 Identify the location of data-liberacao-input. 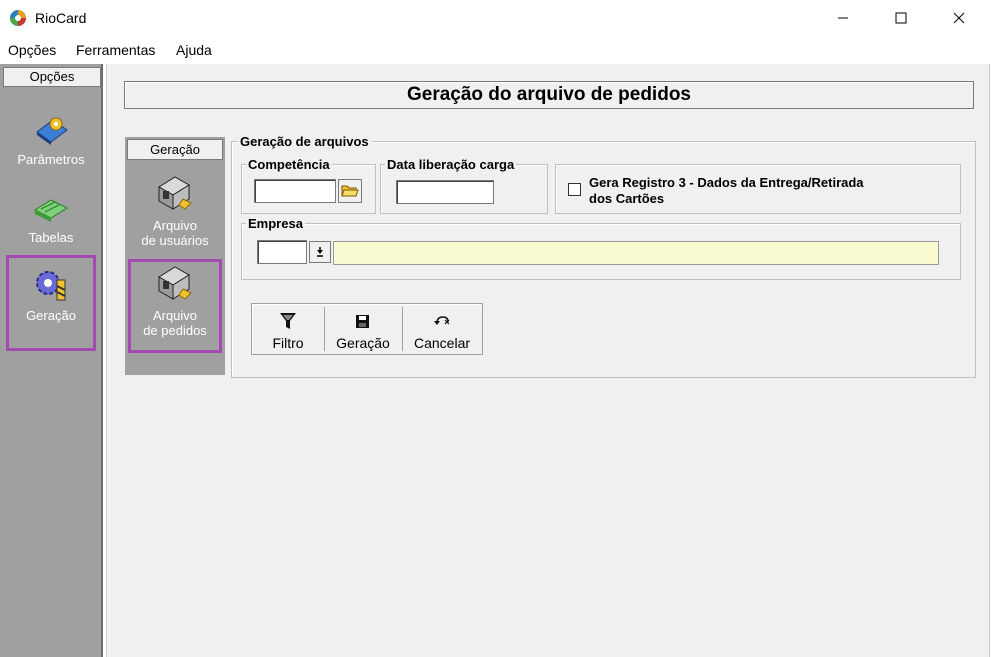
(445, 192).